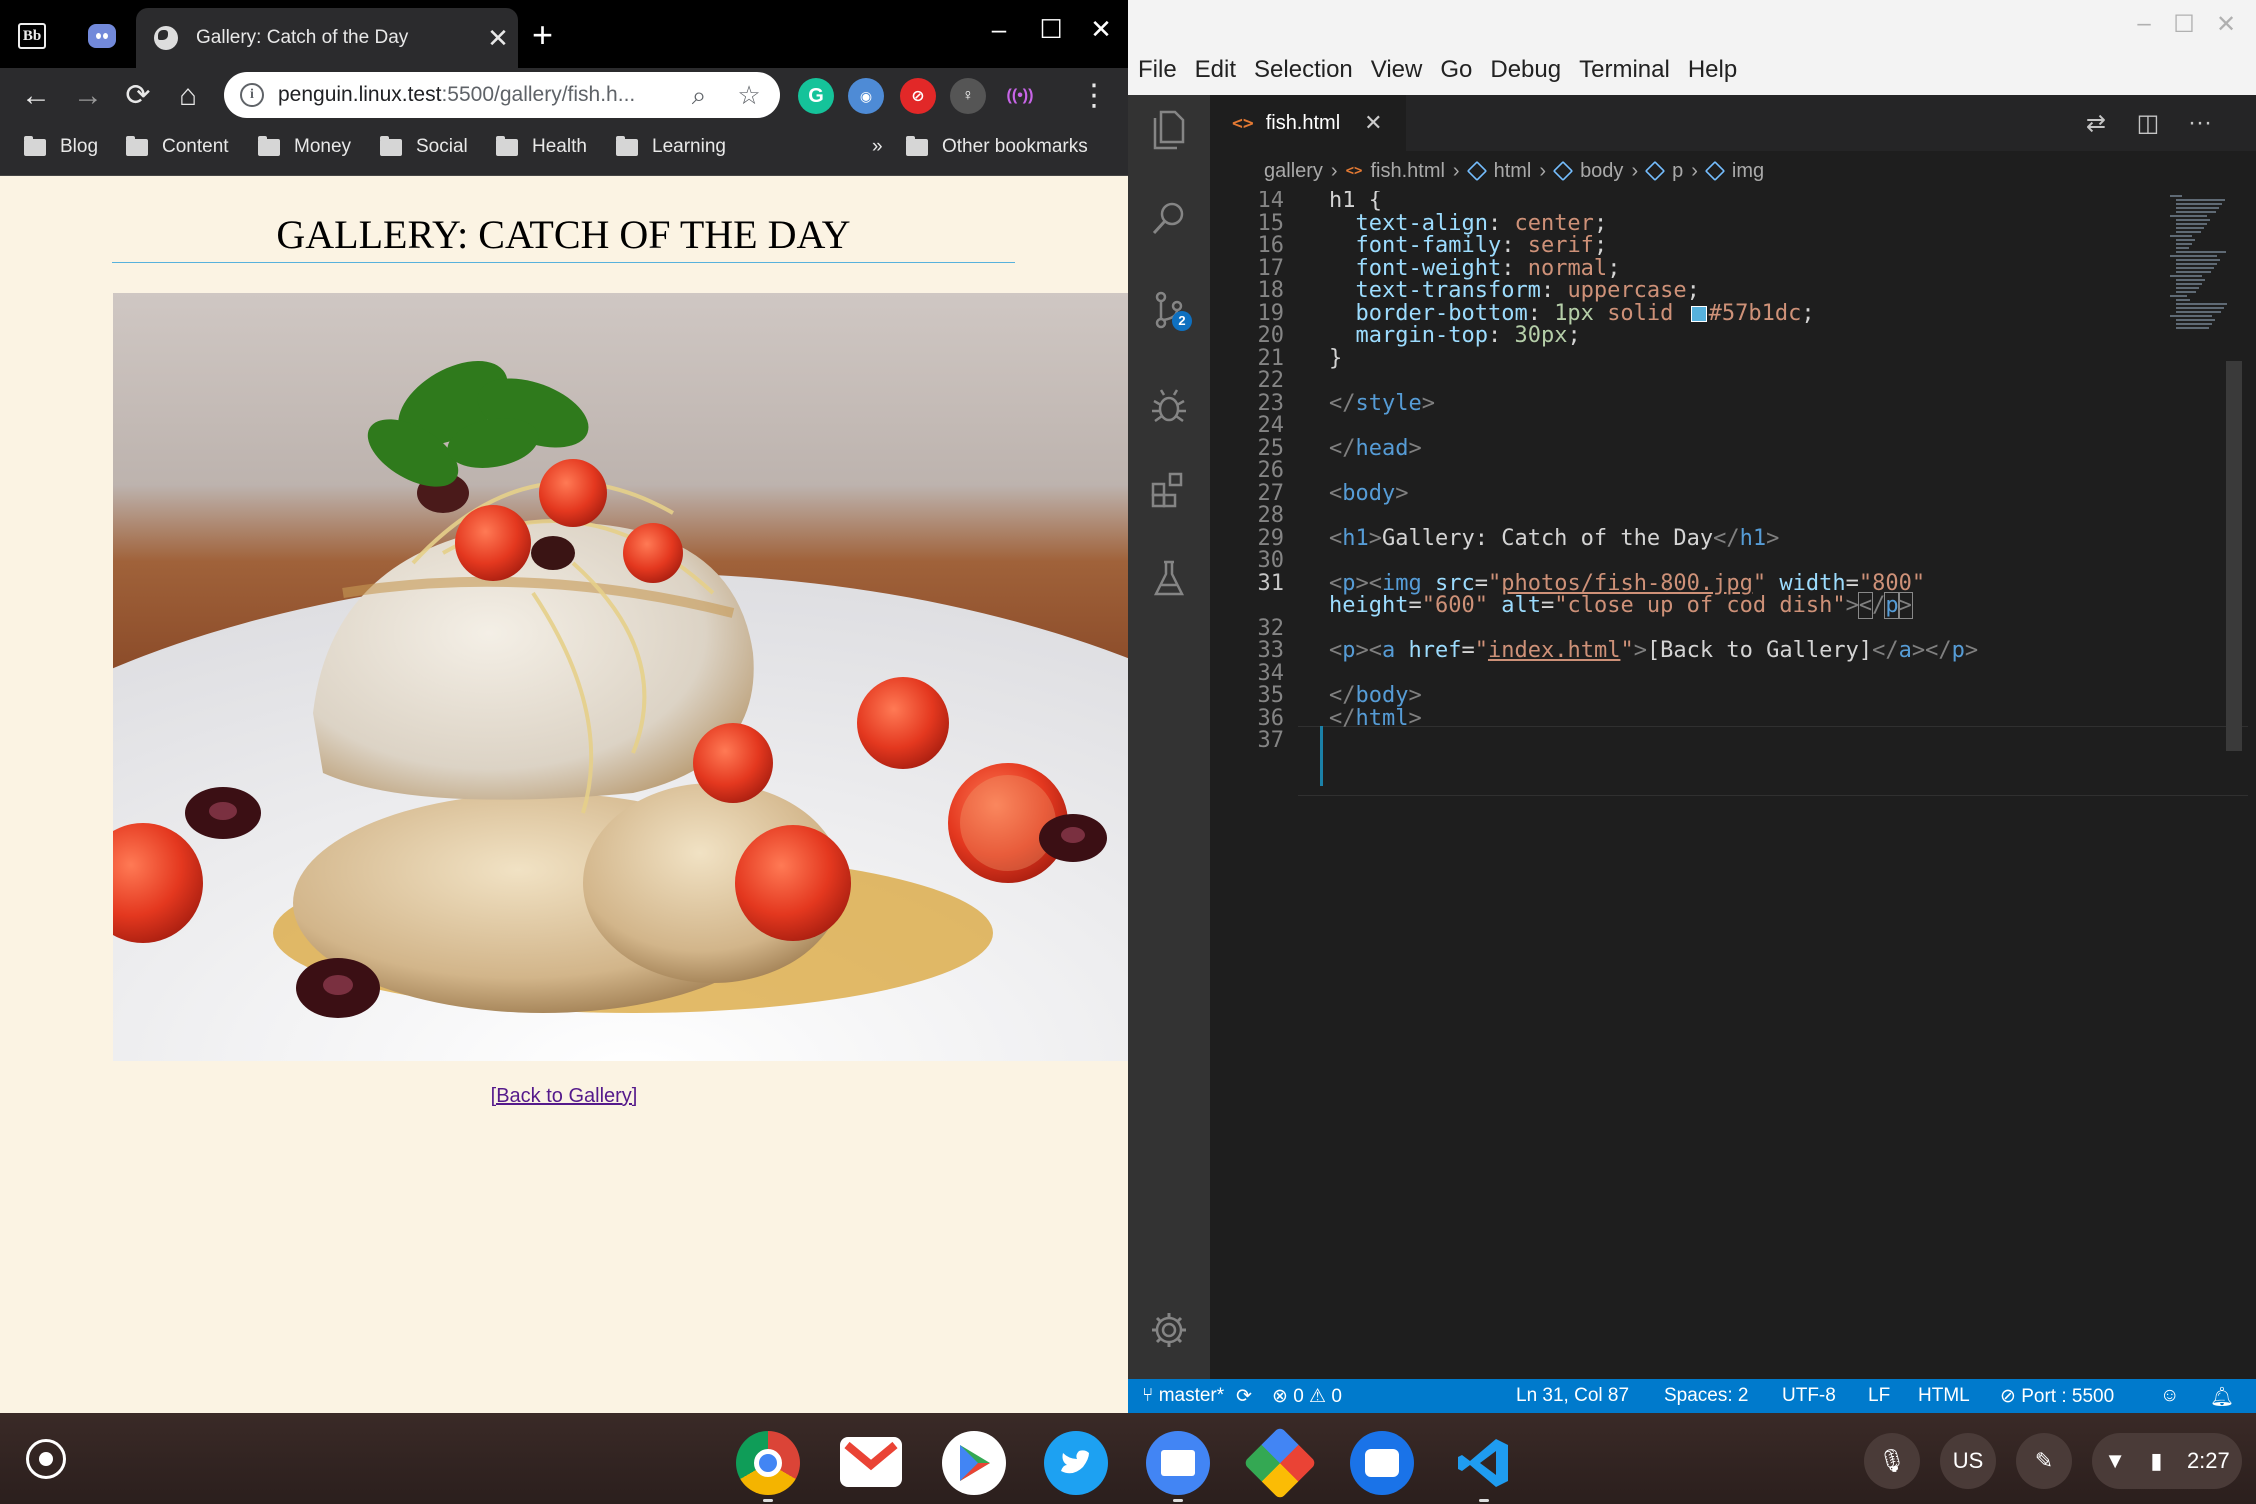  I want to click on settings-gear-icon, so click(1169, 1330).